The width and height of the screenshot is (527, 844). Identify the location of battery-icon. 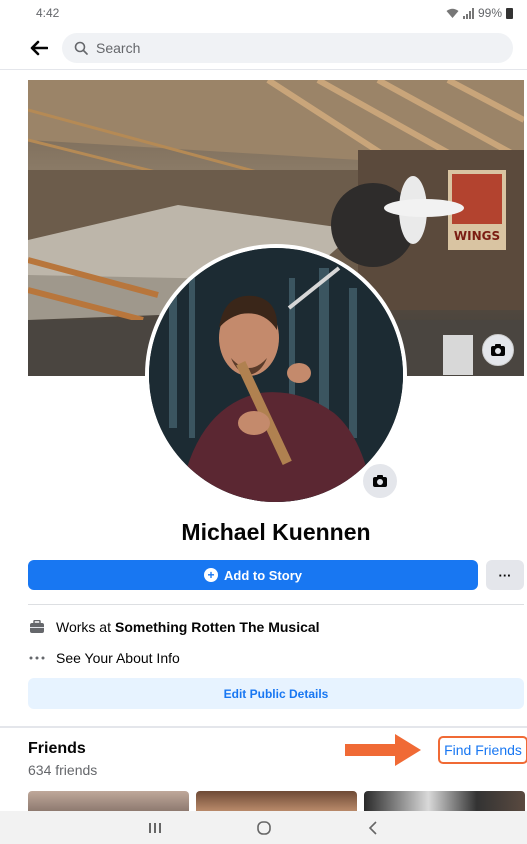
(509, 13).